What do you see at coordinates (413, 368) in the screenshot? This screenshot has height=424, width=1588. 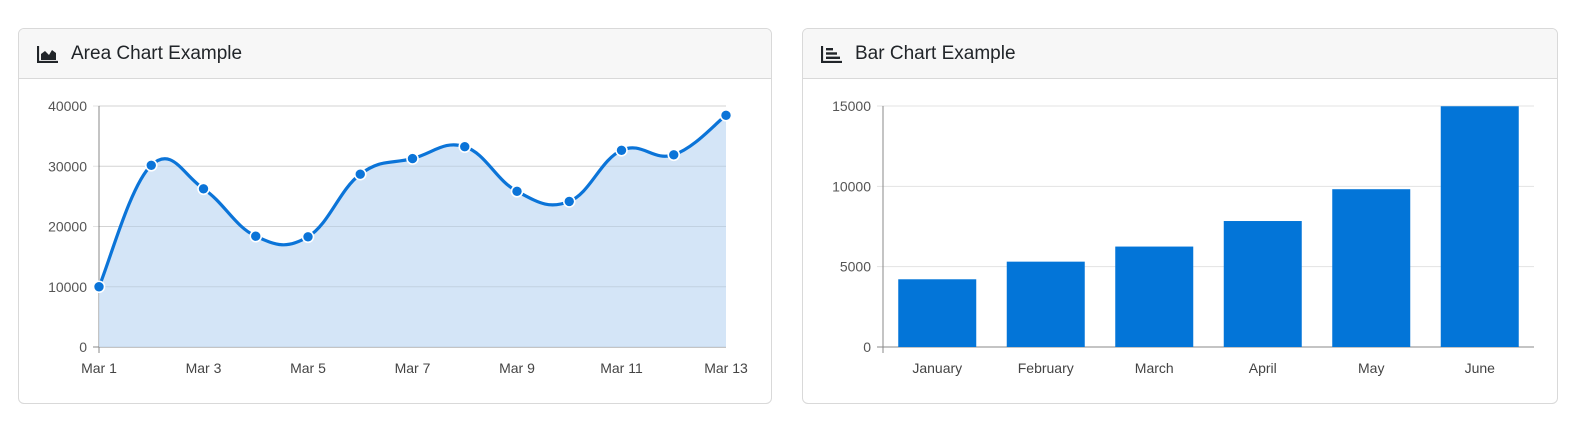 I see `x-tick-label: Mar 7` at bounding box center [413, 368].